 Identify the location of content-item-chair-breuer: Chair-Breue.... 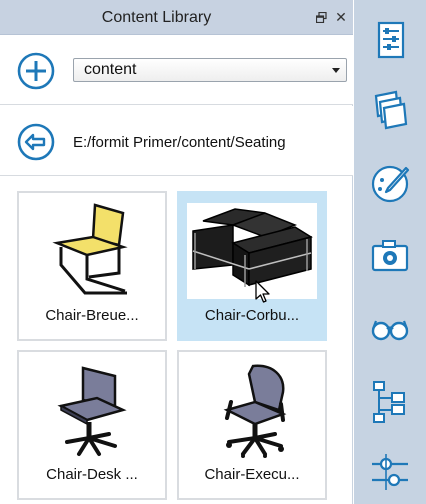
(92, 266).